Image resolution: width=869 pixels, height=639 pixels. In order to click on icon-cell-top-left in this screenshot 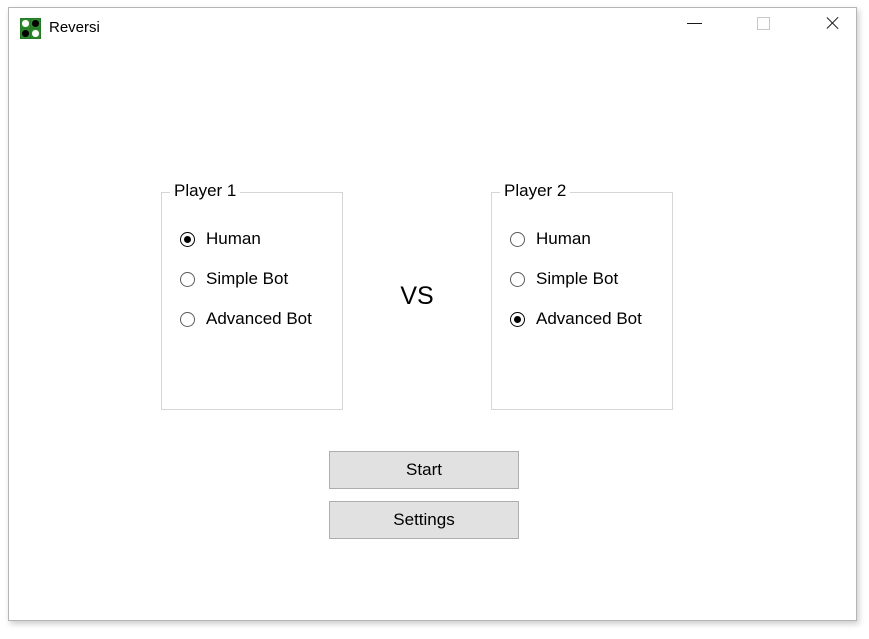, I will do `click(25, 23)`.